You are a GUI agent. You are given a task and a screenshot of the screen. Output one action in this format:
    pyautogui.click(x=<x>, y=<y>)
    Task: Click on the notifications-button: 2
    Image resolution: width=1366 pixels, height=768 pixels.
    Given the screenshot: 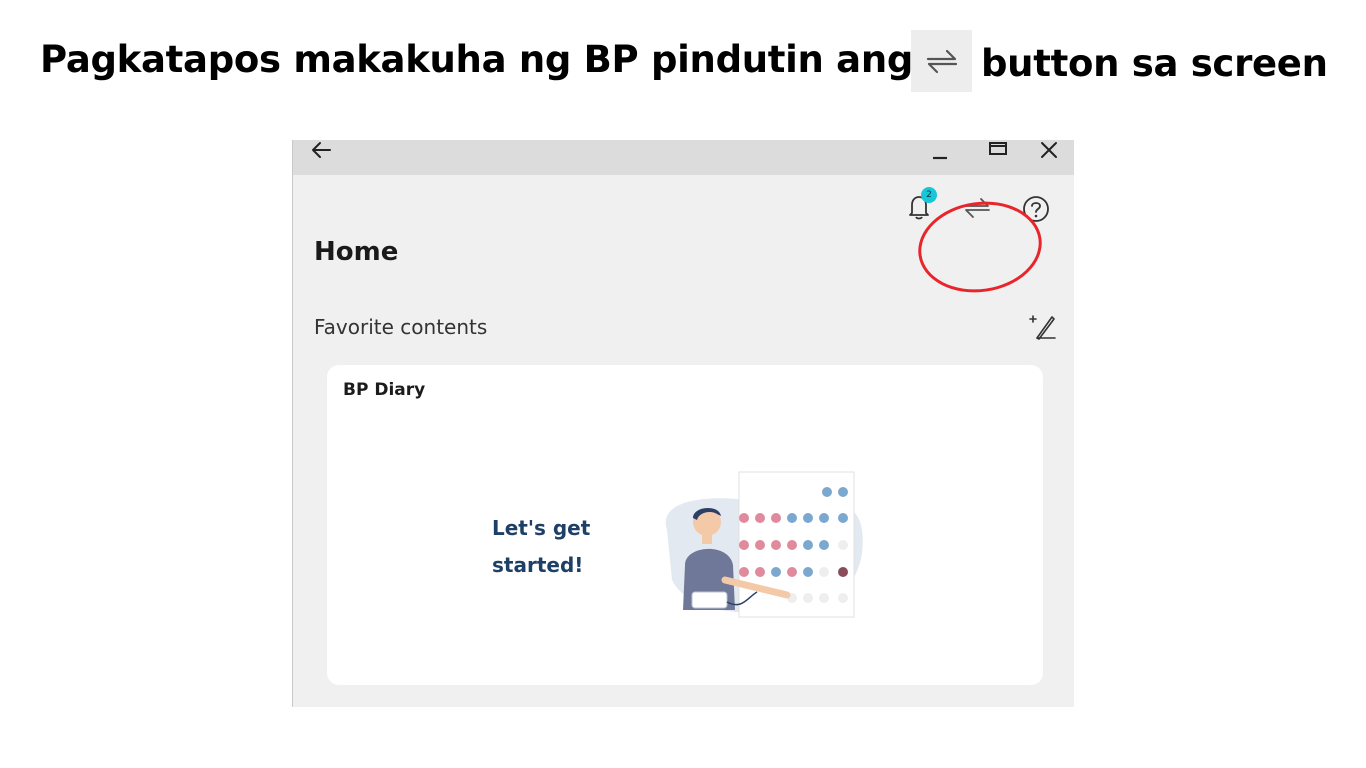 What is the action you would take?
    pyautogui.click(x=921, y=205)
    